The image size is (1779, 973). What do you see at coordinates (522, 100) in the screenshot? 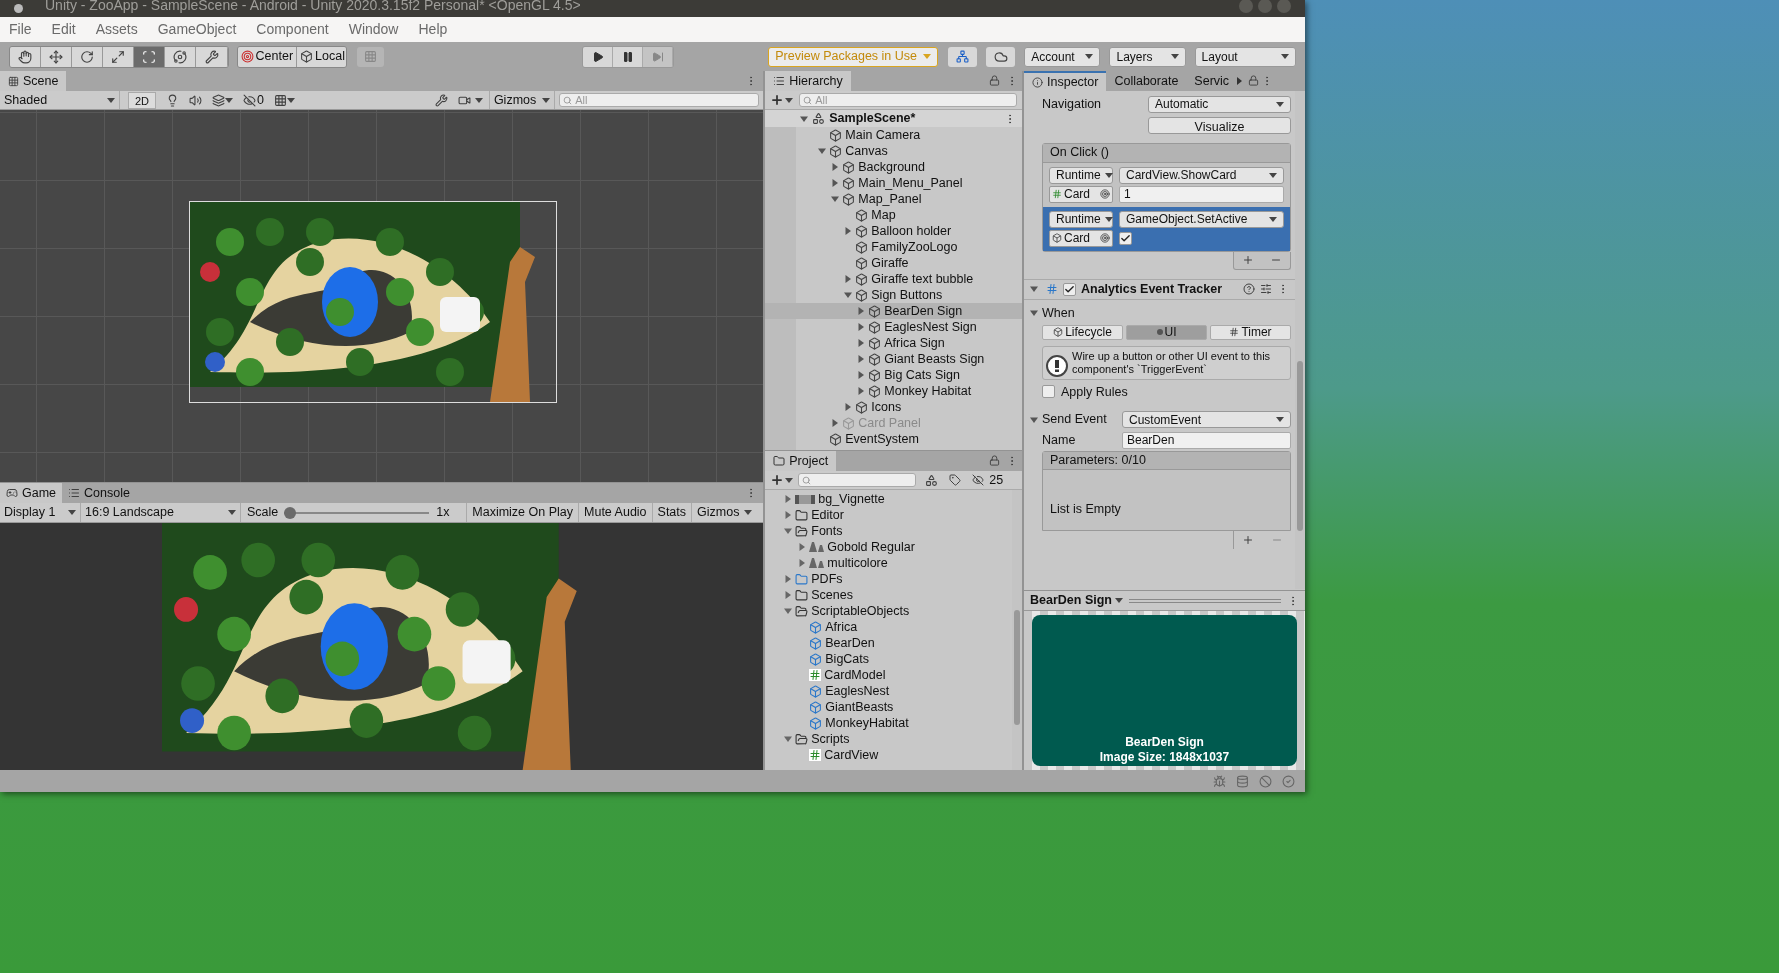
I see `gizmos-dropdown: Gizmos` at bounding box center [522, 100].